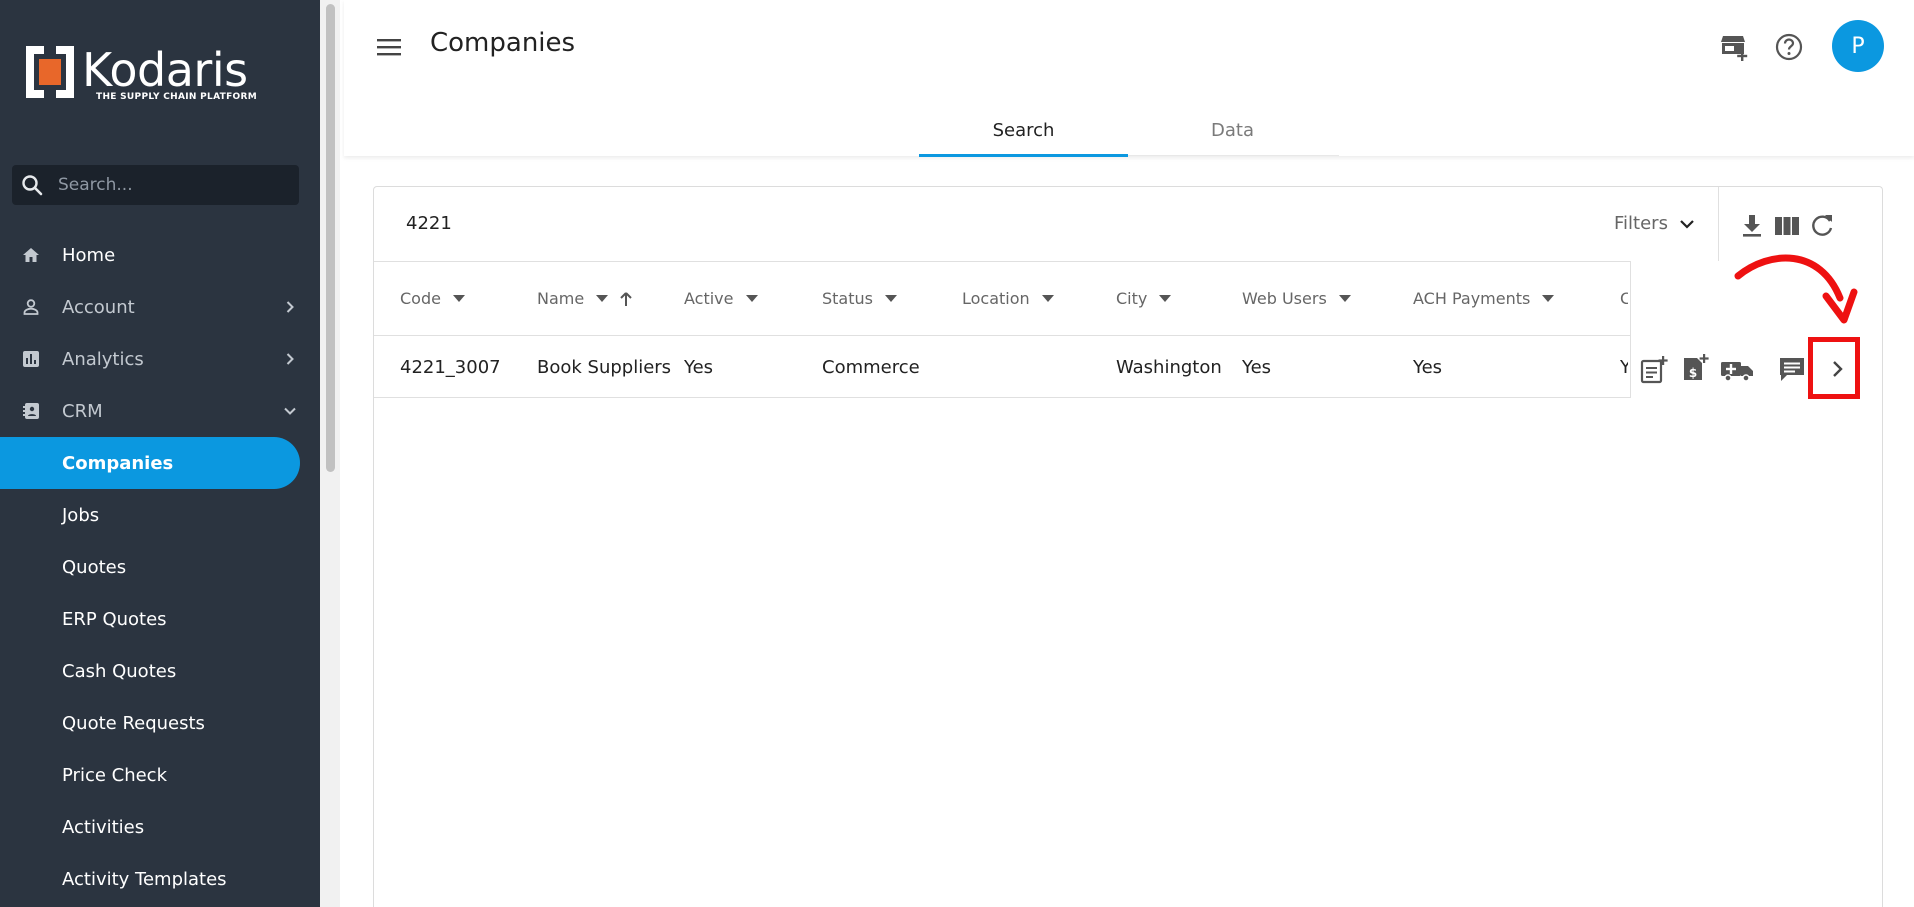 This screenshot has width=1914, height=907. What do you see at coordinates (1796, 289) in the screenshot?
I see `curved-arrow-icon` at bounding box center [1796, 289].